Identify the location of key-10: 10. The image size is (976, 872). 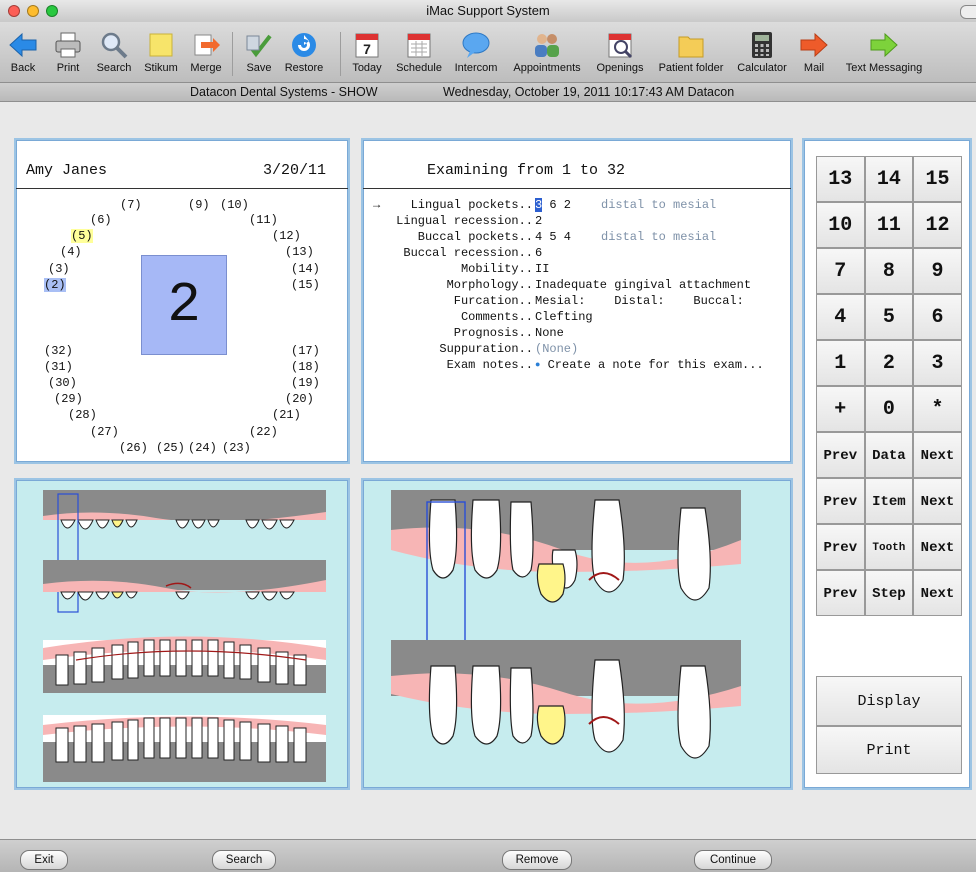
(840, 225).